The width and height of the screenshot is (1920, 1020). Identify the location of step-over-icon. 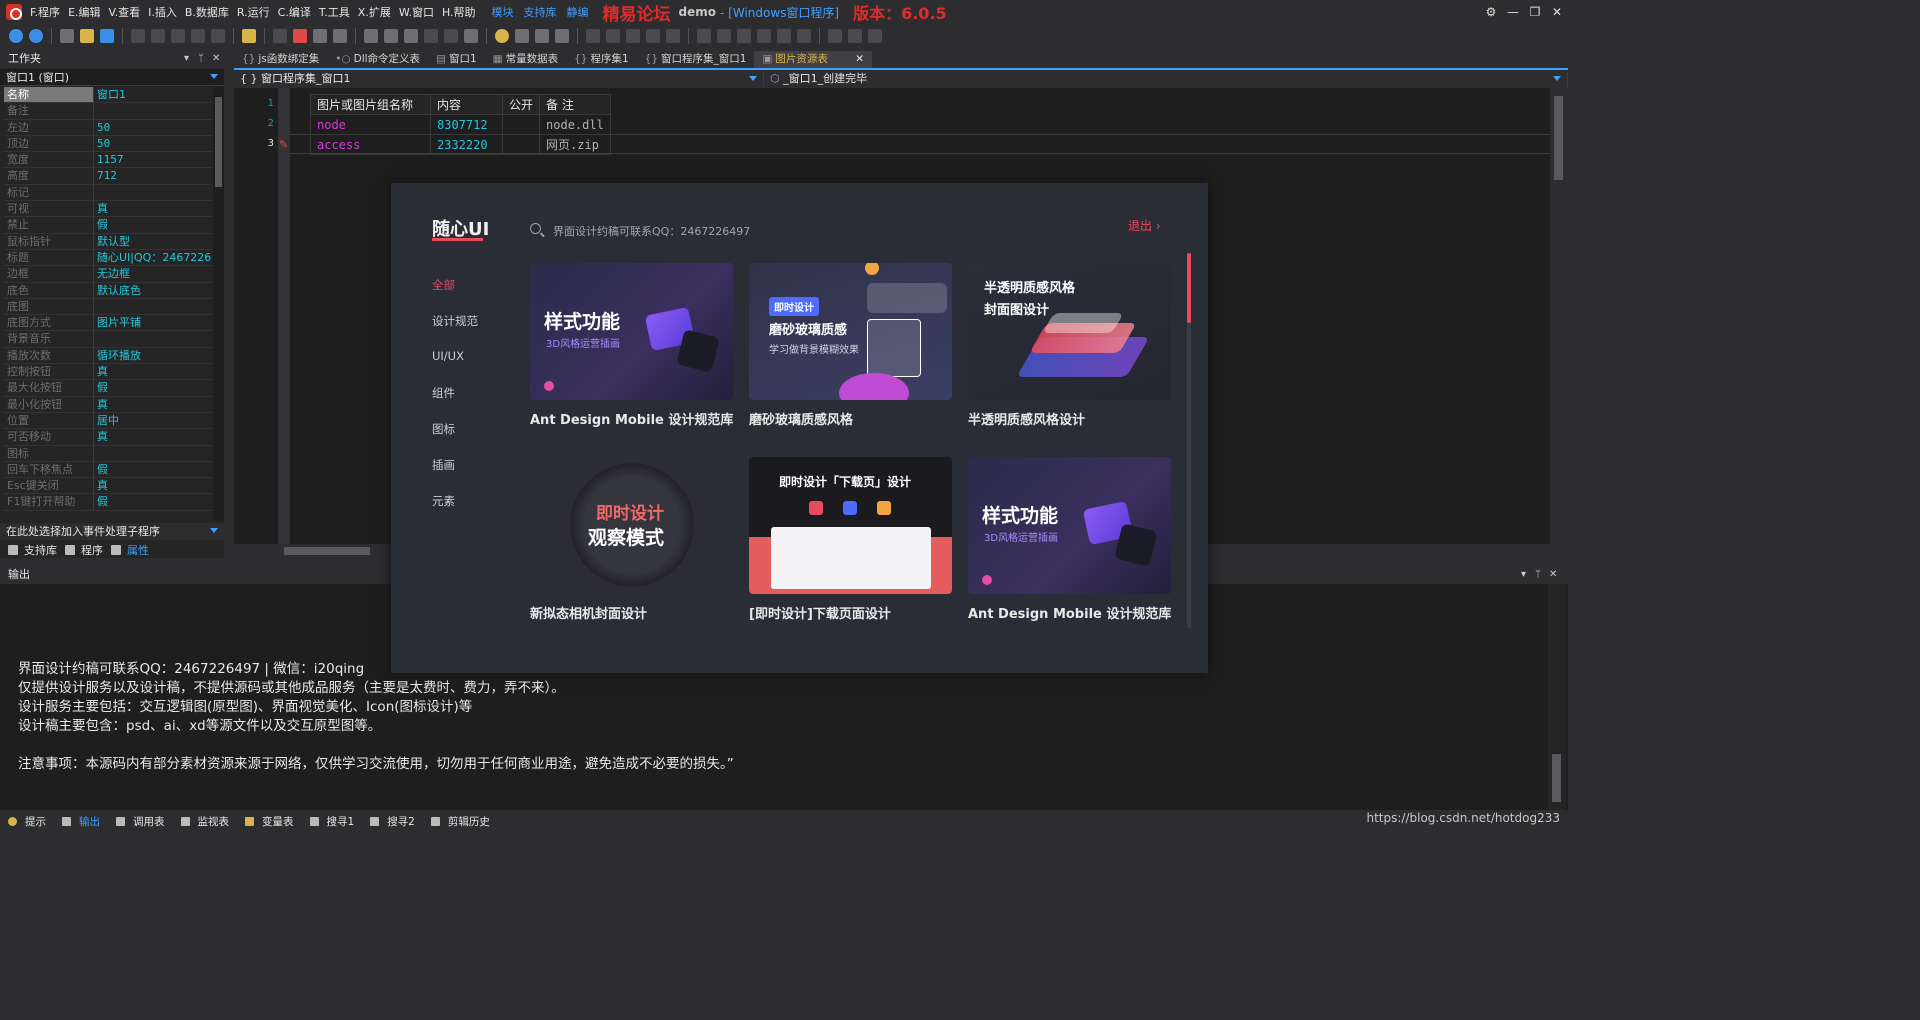
(371, 36).